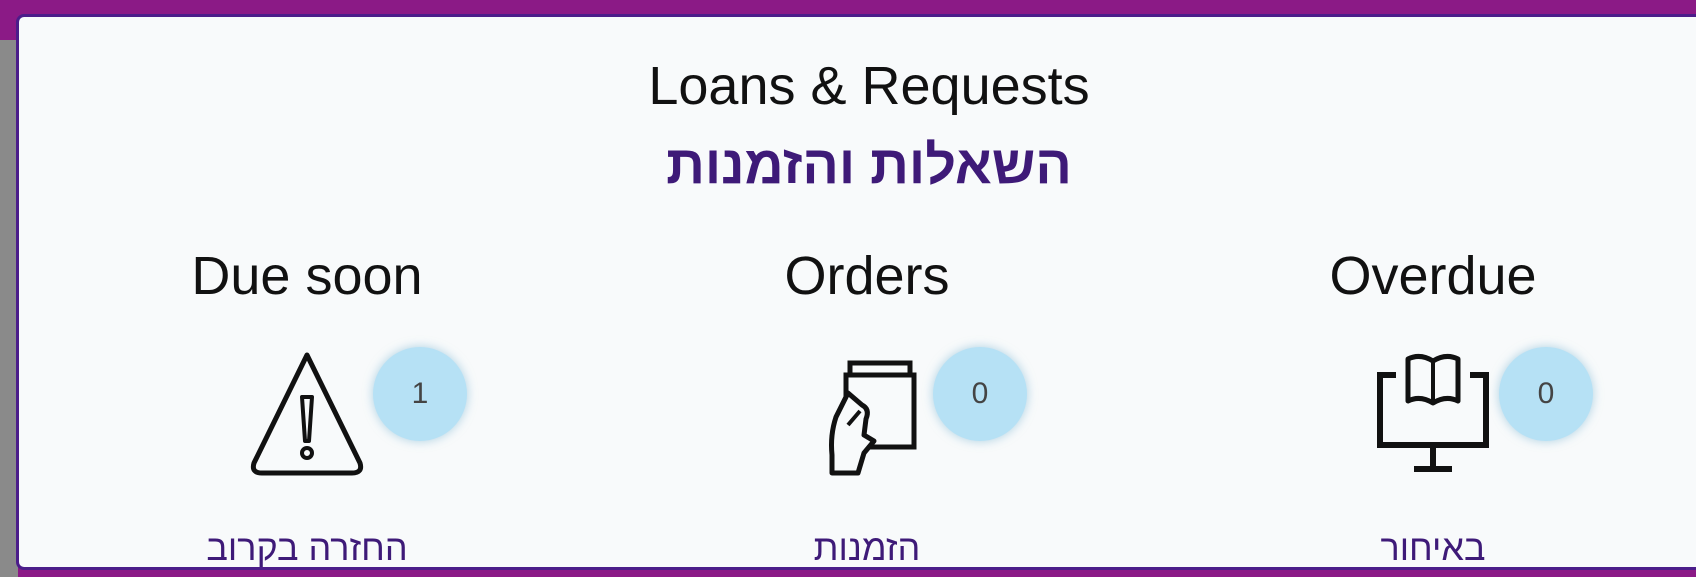 This screenshot has width=1696, height=577. I want to click on tile-orders: Orders 0 הזמנות, so click(867, 406).